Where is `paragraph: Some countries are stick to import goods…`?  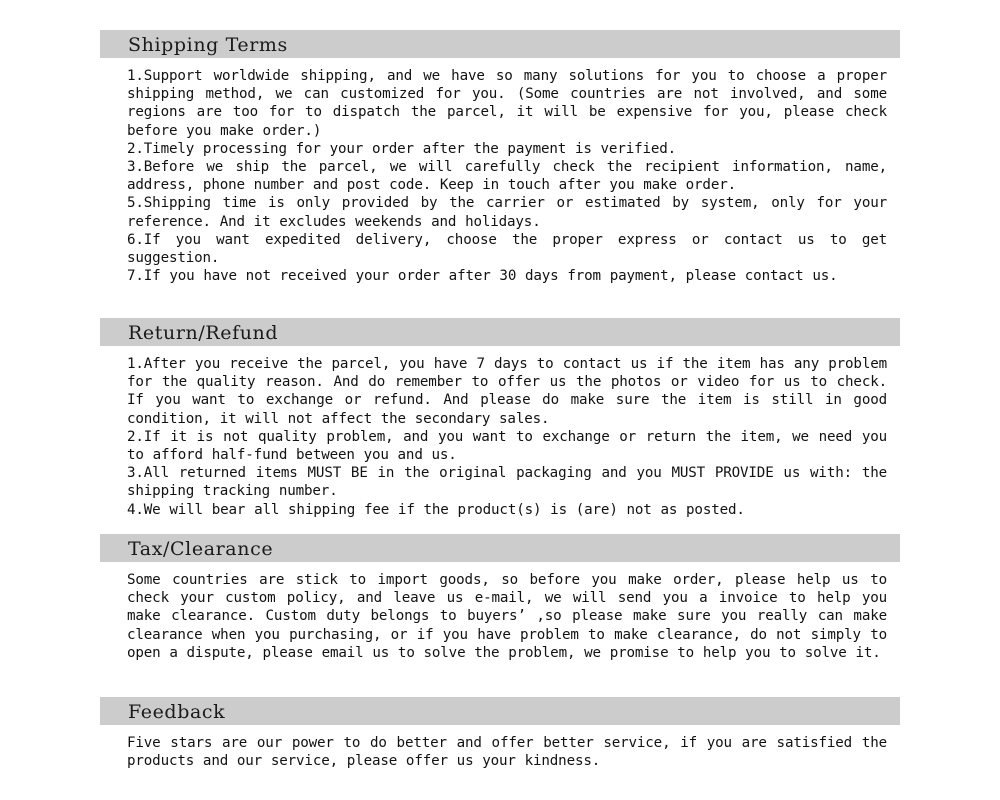
paragraph: Some countries are stick to import goods… is located at coordinates (507, 616).